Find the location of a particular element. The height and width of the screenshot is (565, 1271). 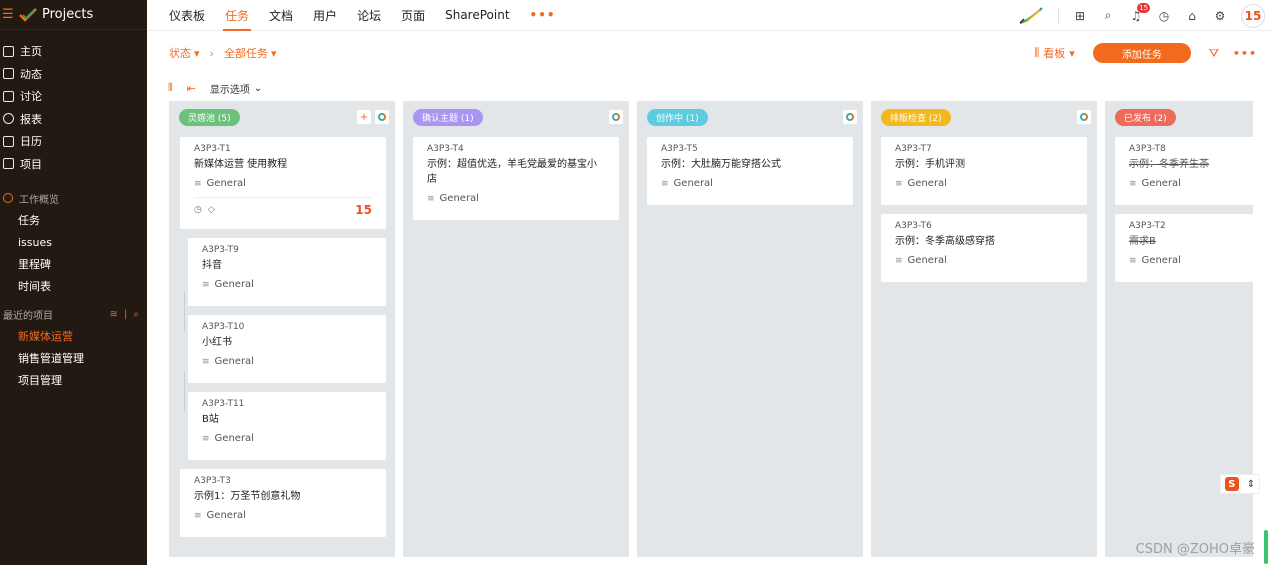

card-footer-icons: ◷ ◇ is located at coordinates (204, 210).